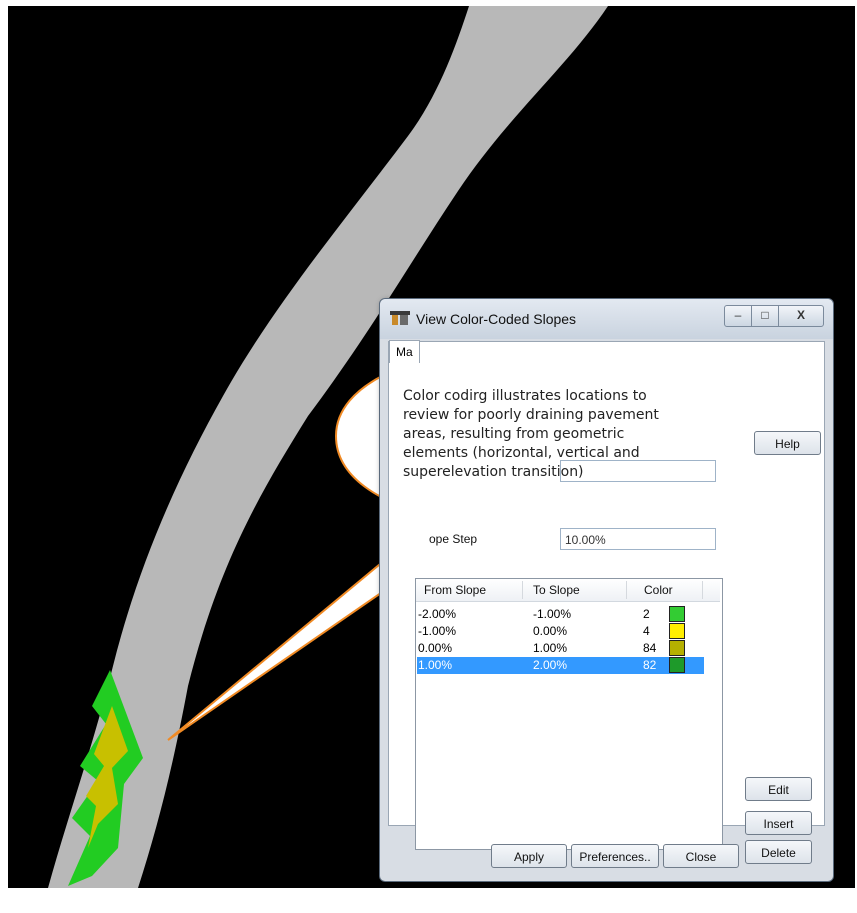  Describe the element at coordinates (650, 665) in the screenshot. I see `color-index-cell: 82` at that location.